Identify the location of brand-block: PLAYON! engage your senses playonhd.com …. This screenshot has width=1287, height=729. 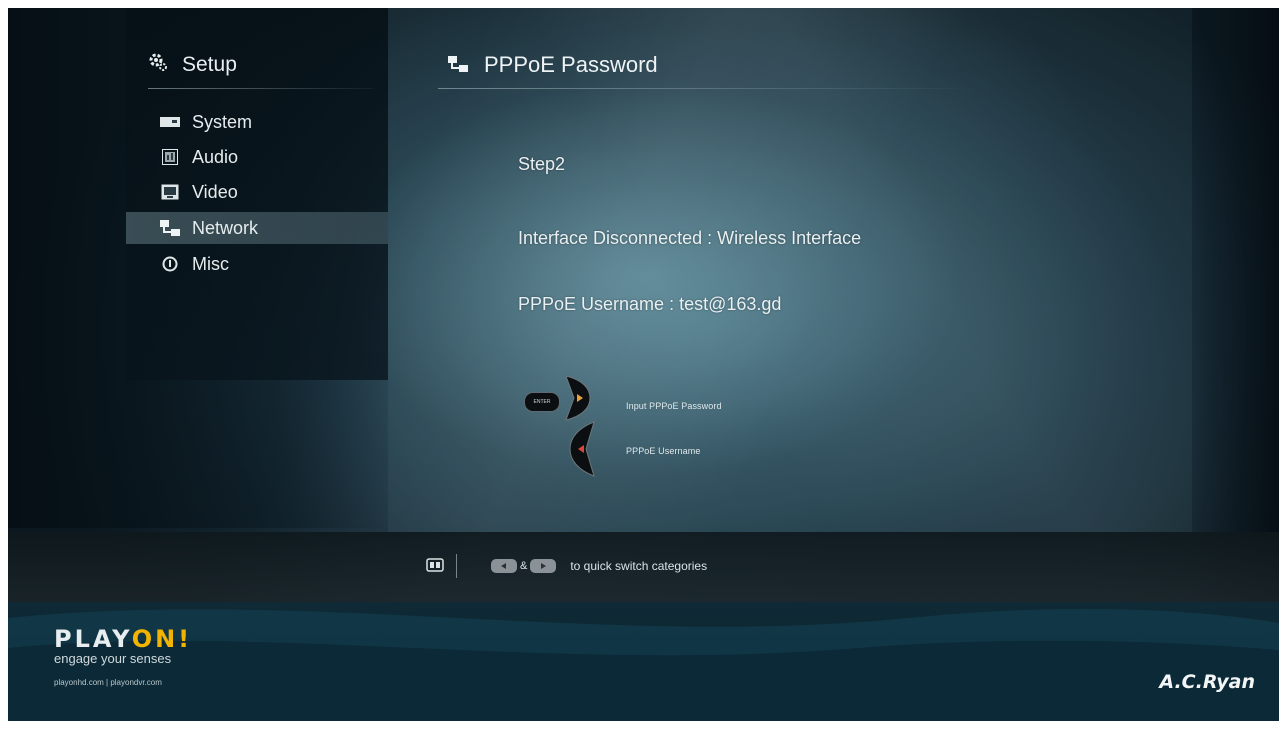
(123, 656).